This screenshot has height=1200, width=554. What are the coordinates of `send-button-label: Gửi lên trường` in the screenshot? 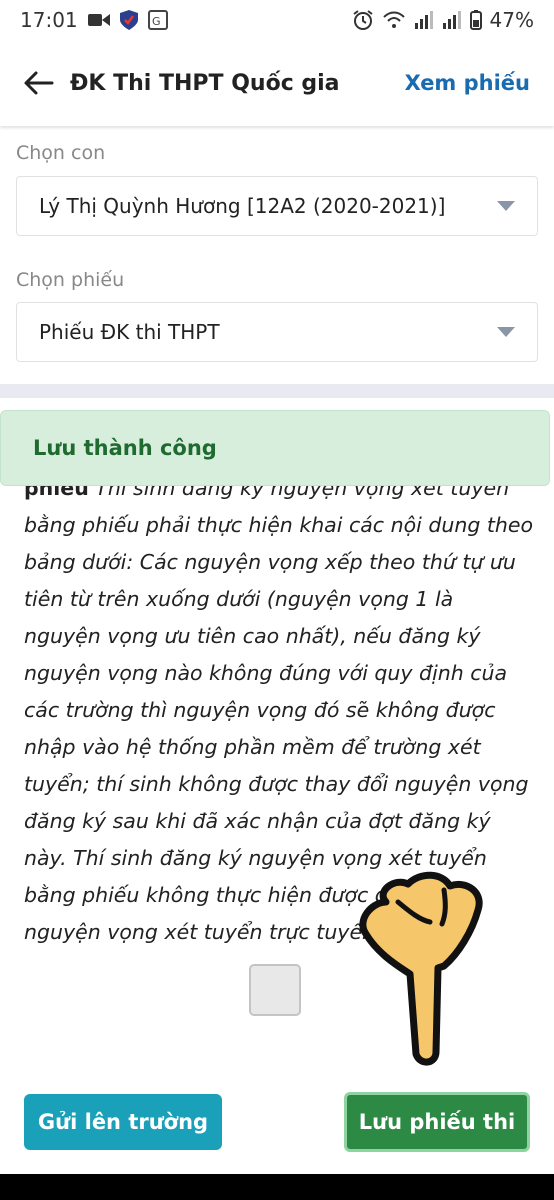 It's located at (123, 1122).